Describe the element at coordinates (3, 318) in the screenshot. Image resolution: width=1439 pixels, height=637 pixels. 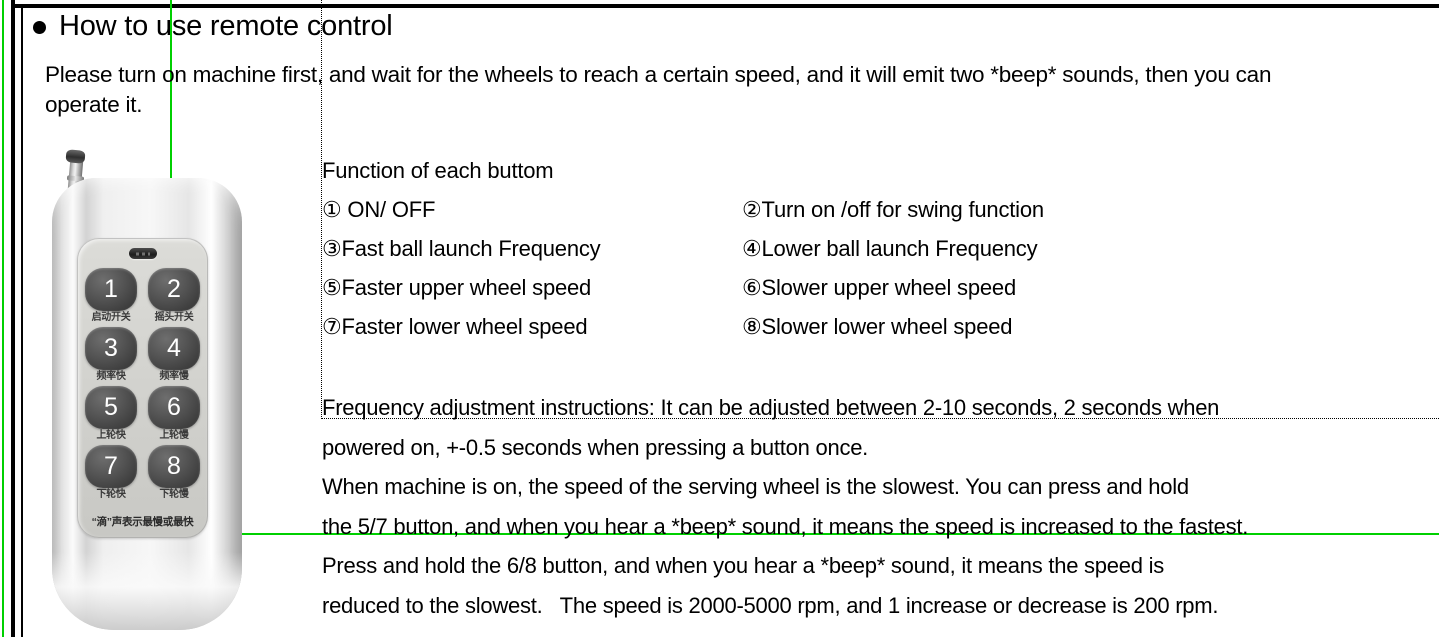
I see `guide-line-left-green` at that location.